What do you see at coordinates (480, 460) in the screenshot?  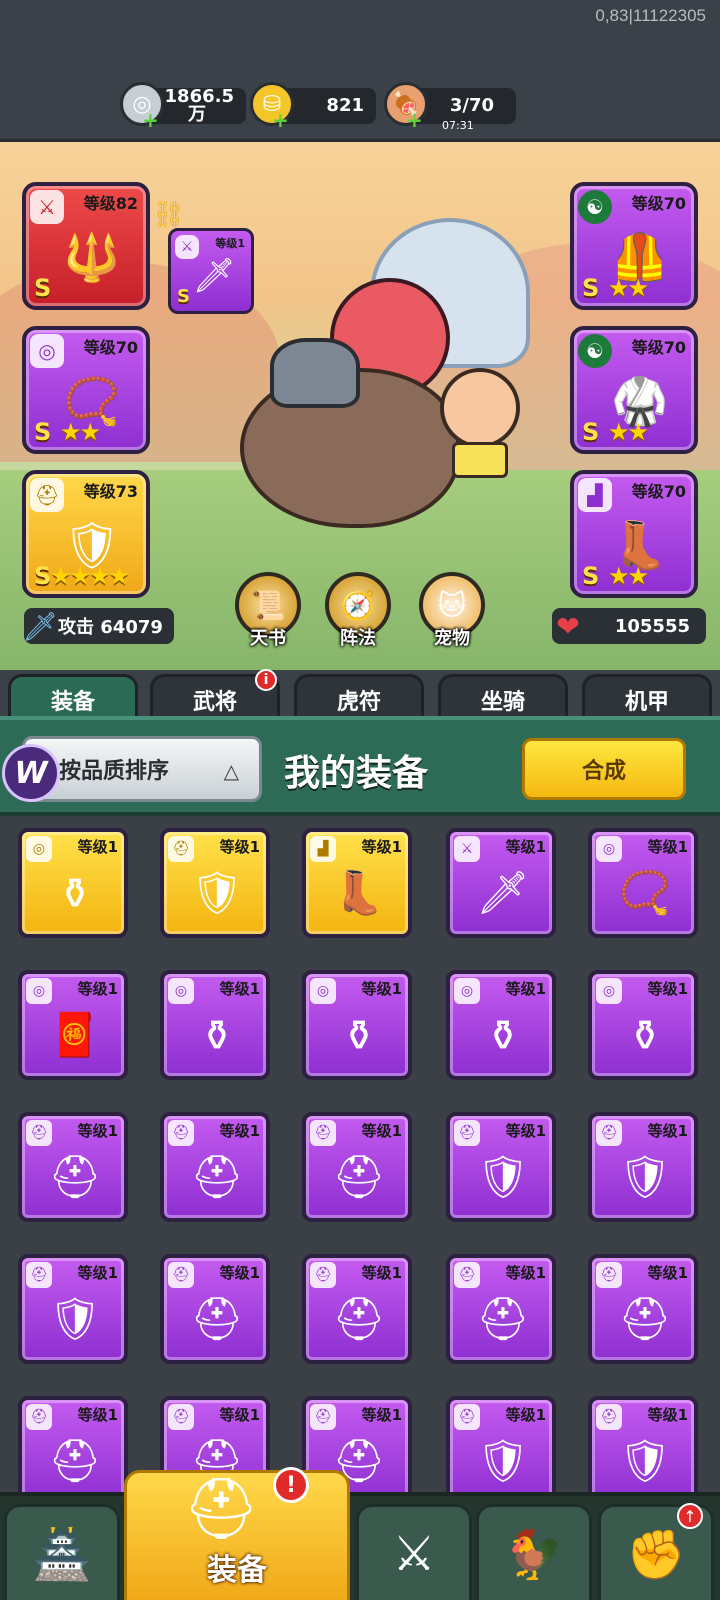 I see `boy-body` at bounding box center [480, 460].